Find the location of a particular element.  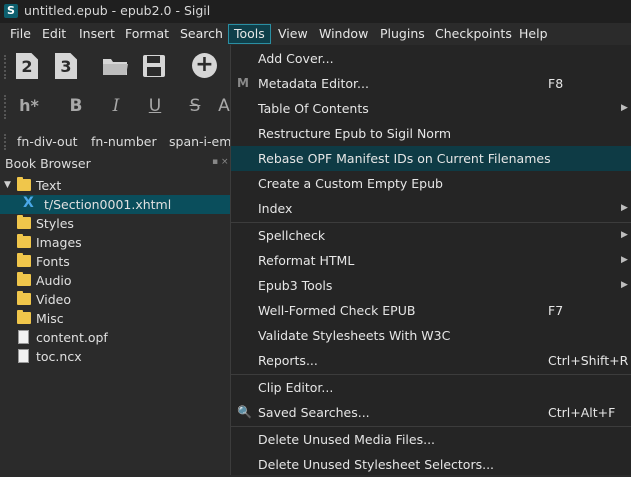

tree-label: t/Section0001.xhtml is located at coordinates (108, 204).